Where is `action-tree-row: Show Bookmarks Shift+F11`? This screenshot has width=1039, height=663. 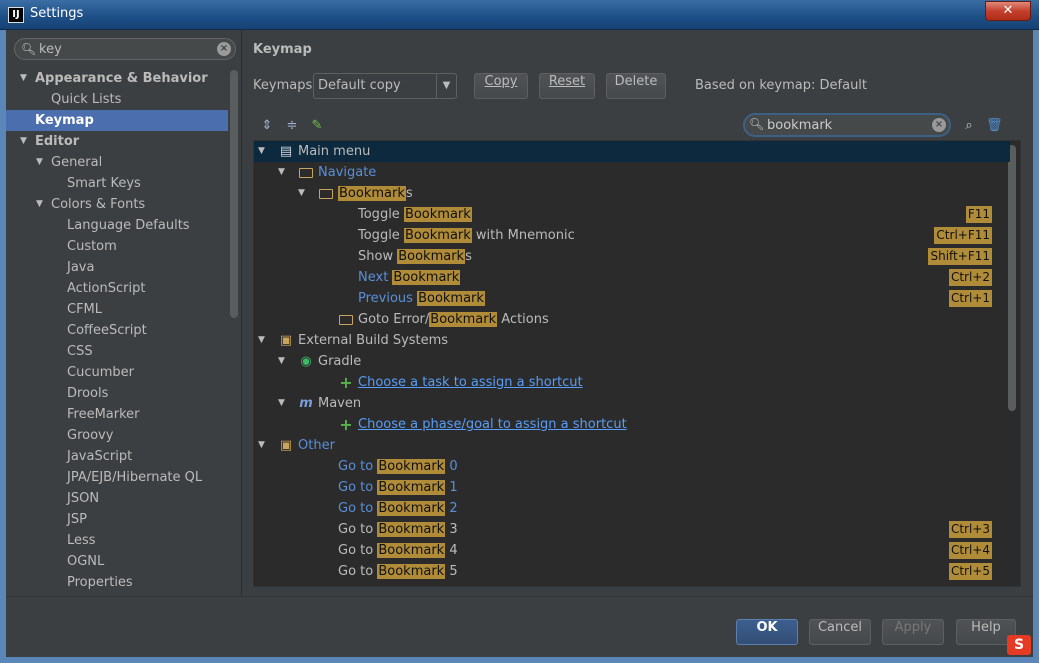 action-tree-row: Show Bookmarks Shift+F11 is located at coordinates (632, 256).